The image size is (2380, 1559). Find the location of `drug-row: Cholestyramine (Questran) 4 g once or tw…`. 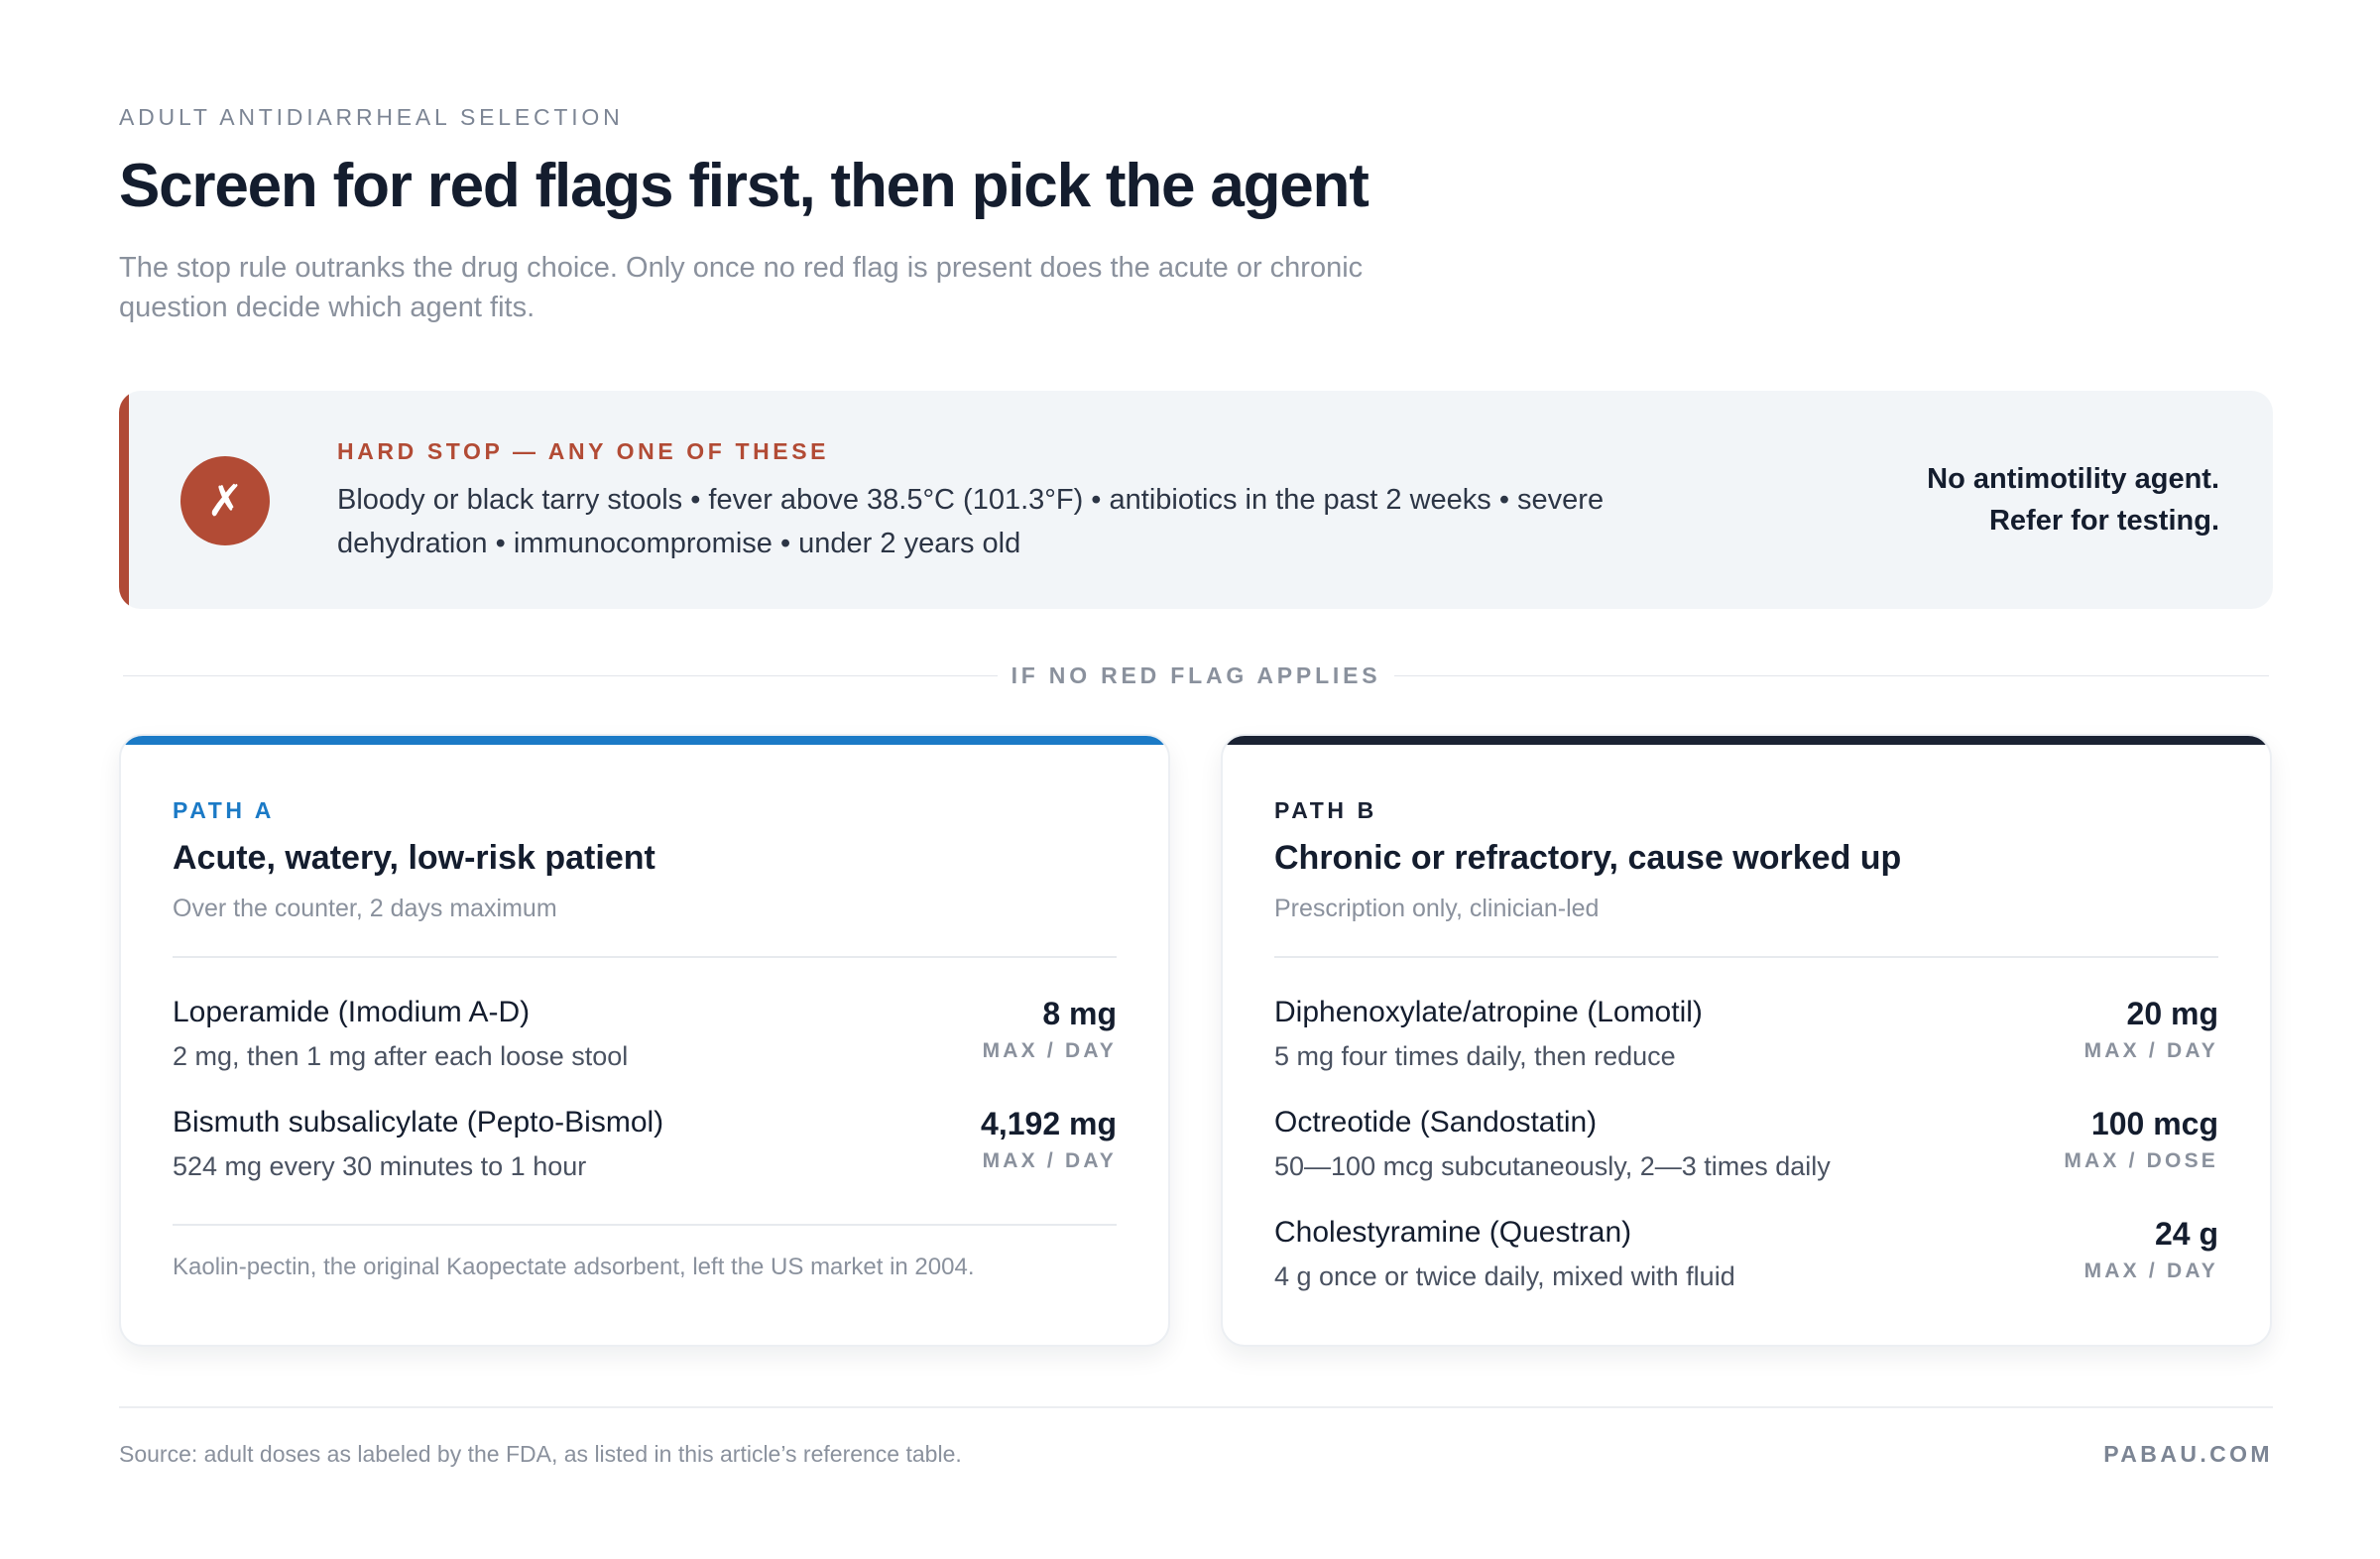

drug-row: Cholestyramine (Questran) 4 g once or tw… is located at coordinates (1746, 1260).